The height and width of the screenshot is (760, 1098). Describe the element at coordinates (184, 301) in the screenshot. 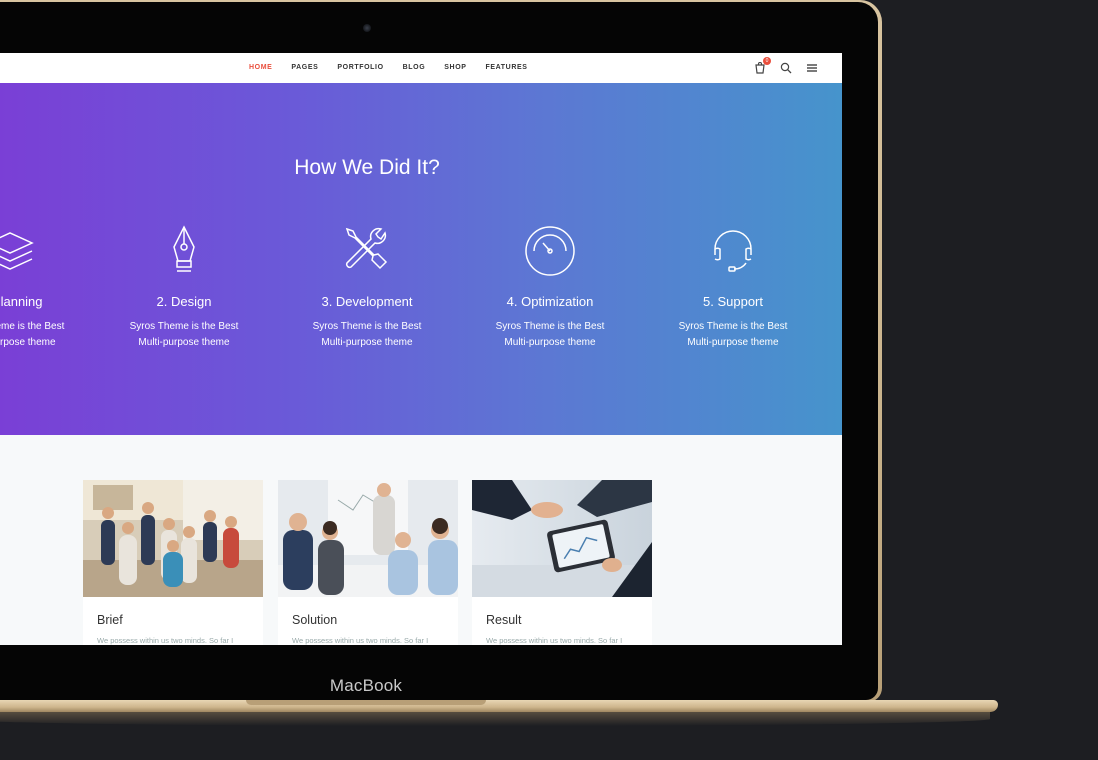

I see `step-title: 2. Design` at that location.